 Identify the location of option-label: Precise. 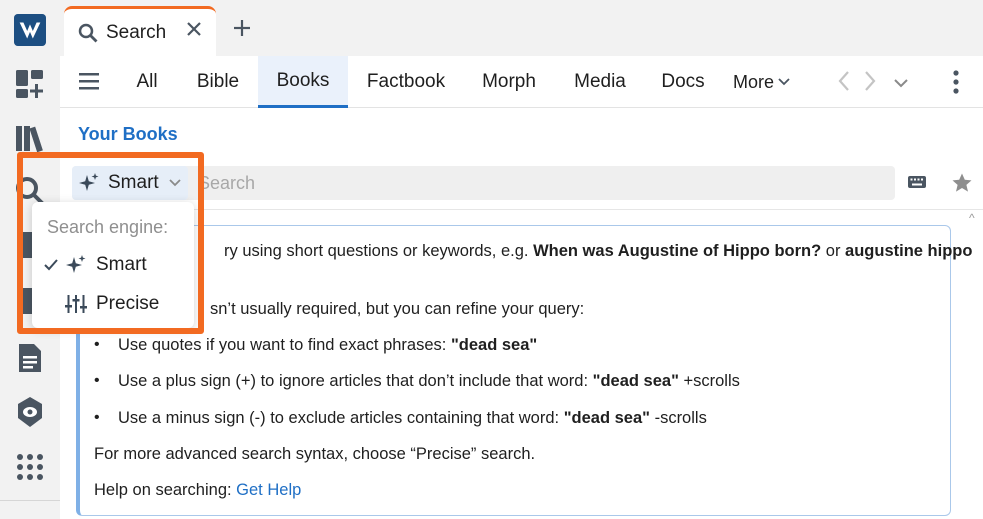
(128, 303).